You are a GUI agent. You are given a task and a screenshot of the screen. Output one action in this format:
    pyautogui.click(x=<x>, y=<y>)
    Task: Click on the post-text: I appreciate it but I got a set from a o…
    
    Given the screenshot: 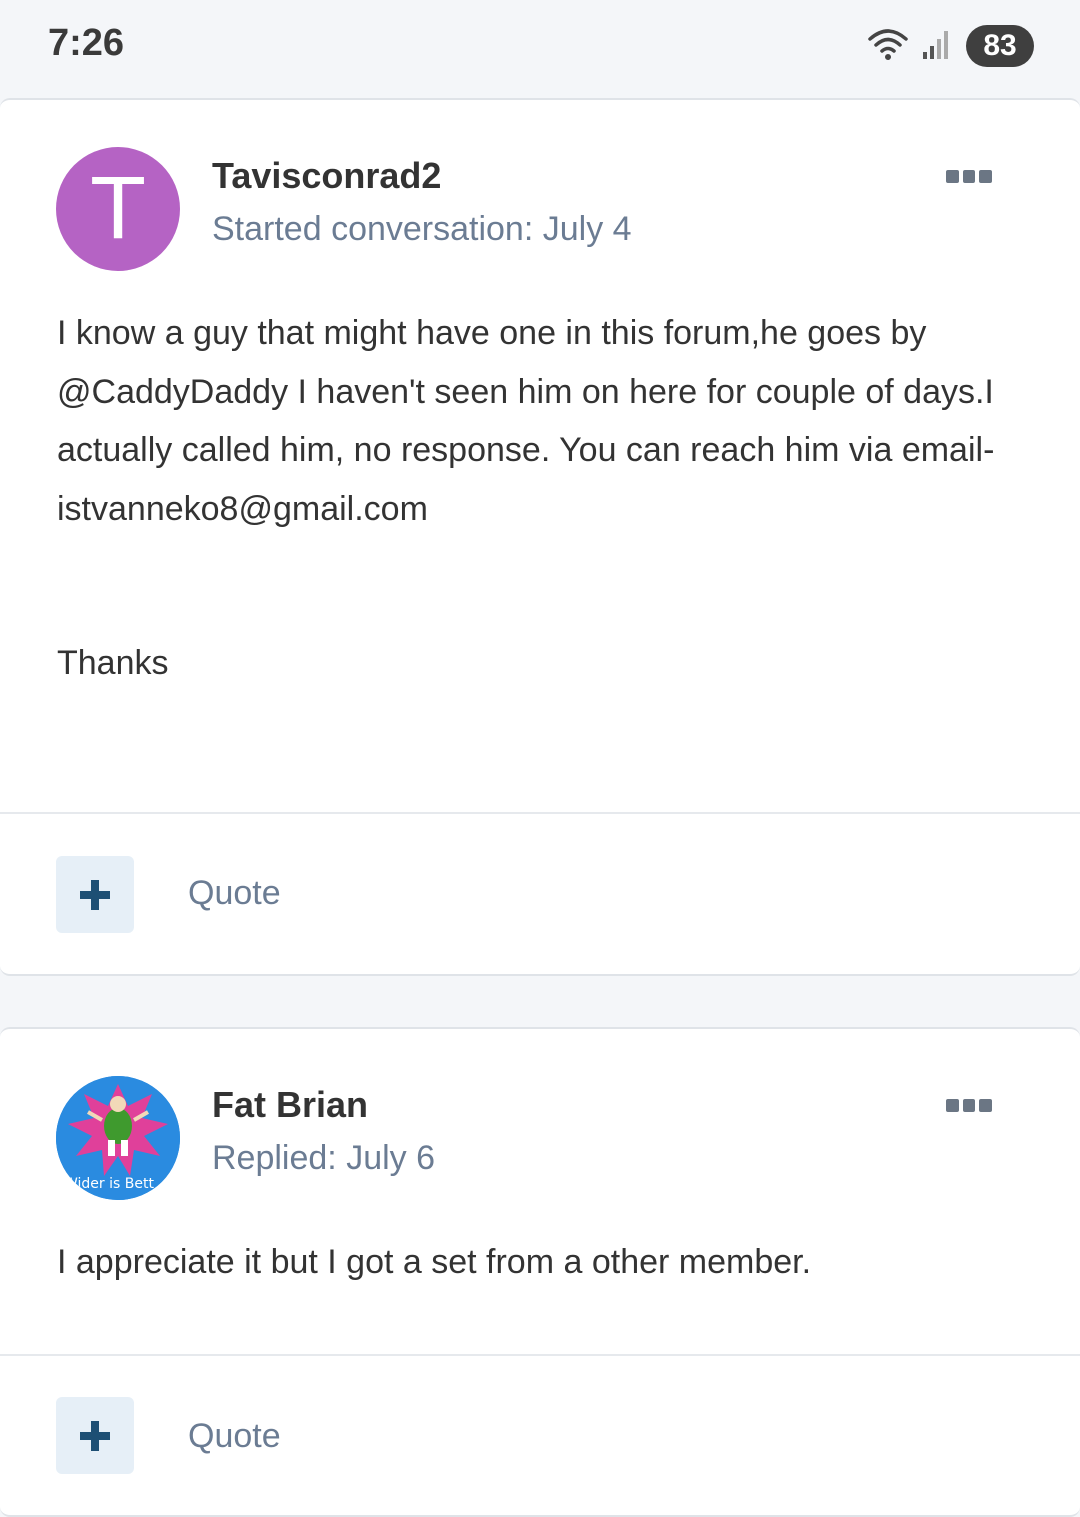 What is the action you would take?
    pyautogui.click(x=434, y=1262)
    